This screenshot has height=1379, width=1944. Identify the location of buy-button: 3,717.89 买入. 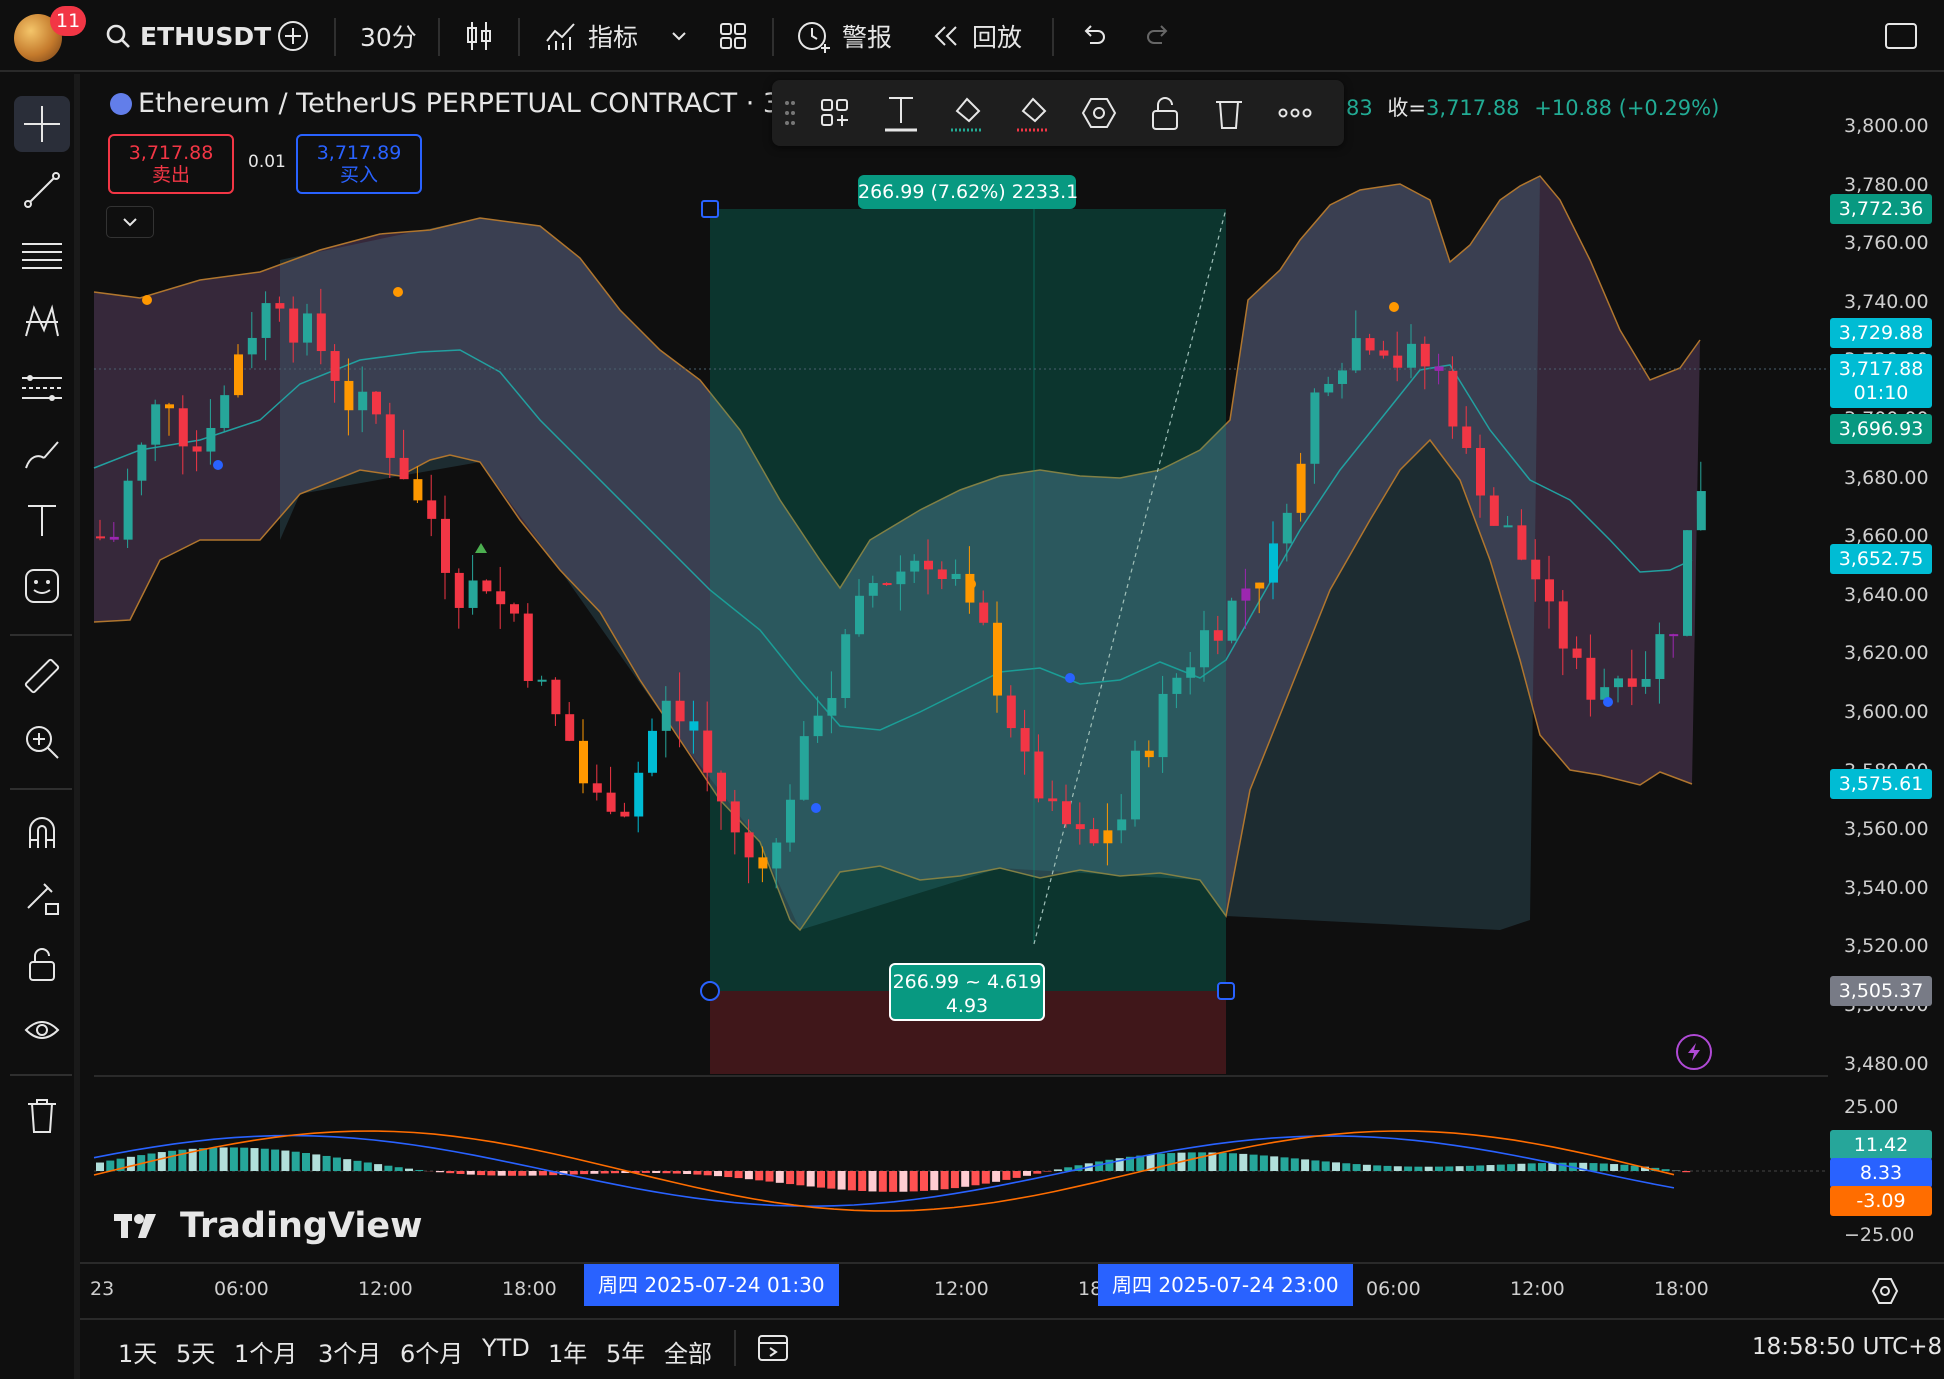
(359, 164).